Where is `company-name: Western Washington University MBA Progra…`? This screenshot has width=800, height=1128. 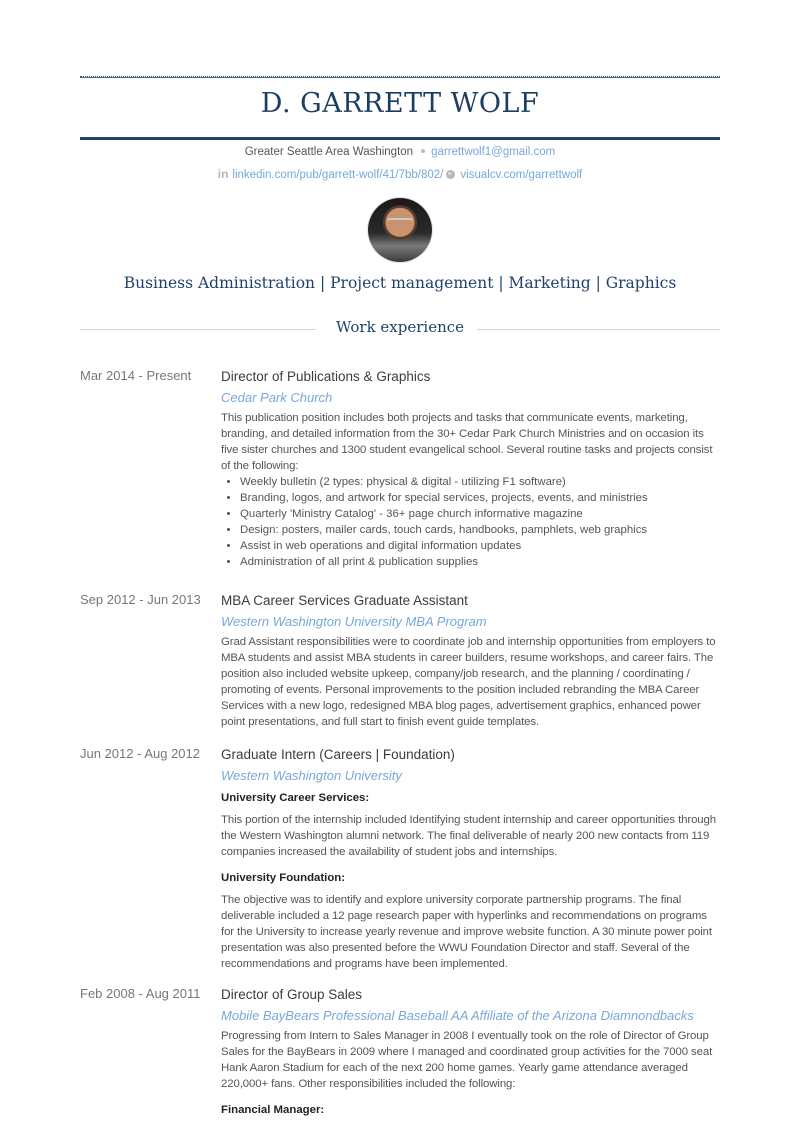 company-name: Western Washington University MBA Progra… is located at coordinates (354, 621).